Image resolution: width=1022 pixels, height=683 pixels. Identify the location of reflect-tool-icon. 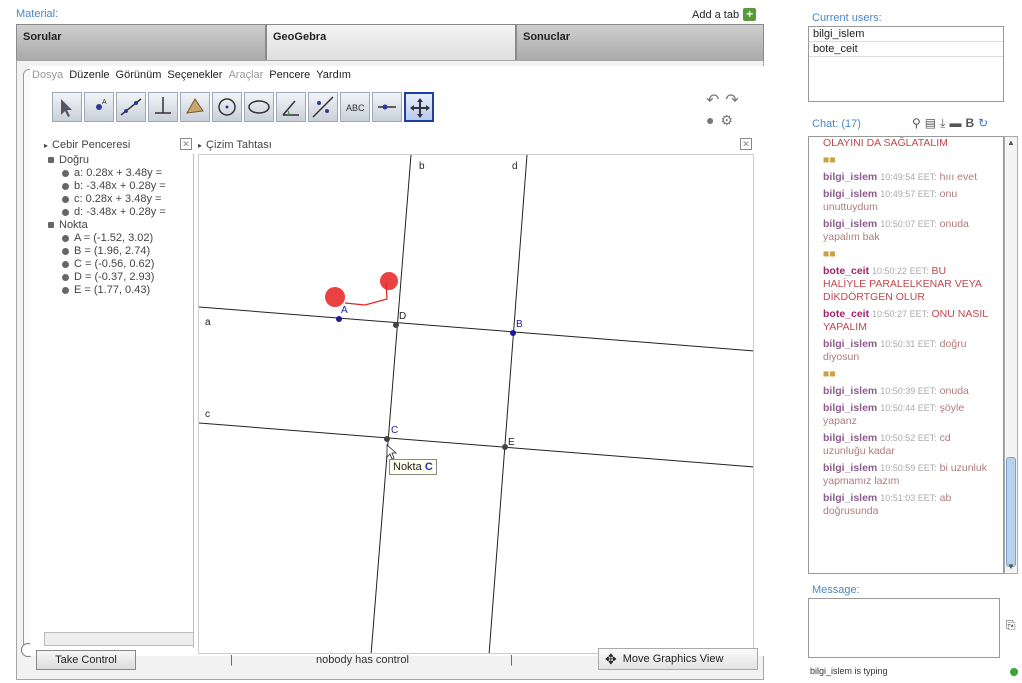
(323, 107).